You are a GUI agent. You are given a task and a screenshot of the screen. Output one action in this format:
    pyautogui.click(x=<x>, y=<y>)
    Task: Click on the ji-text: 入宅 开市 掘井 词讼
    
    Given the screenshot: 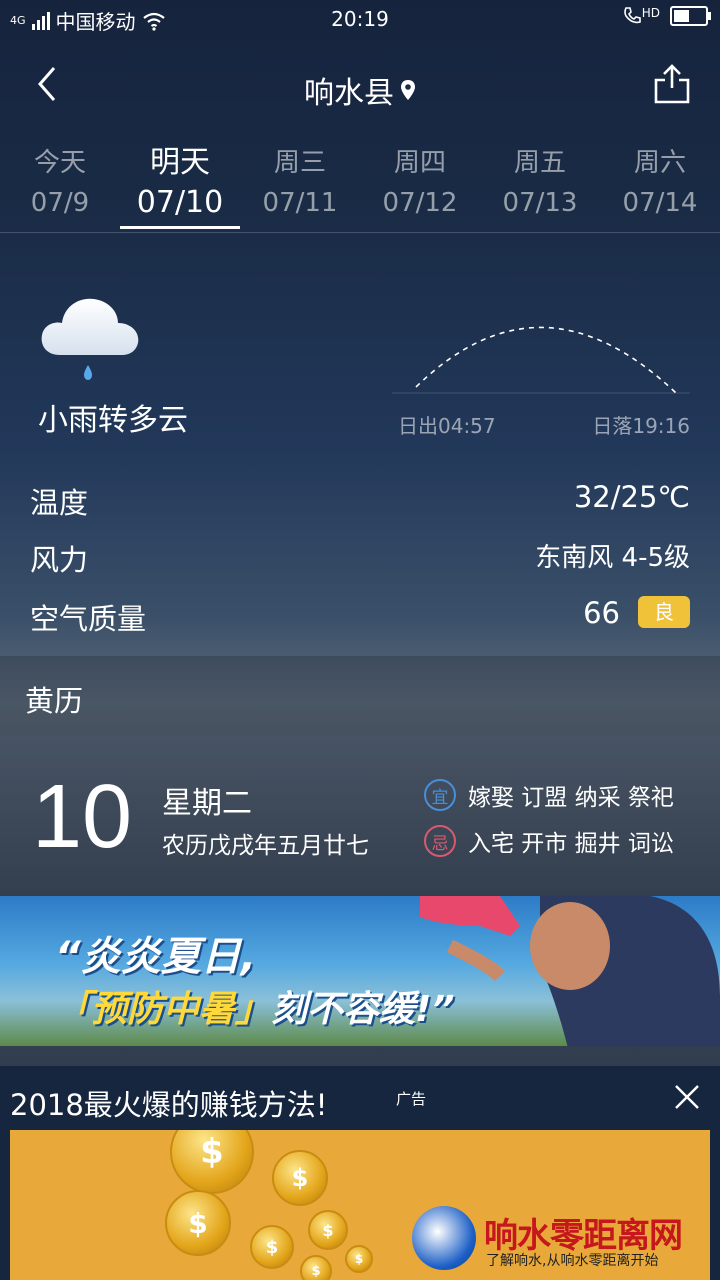 What is the action you would take?
    pyautogui.click(x=571, y=844)
    